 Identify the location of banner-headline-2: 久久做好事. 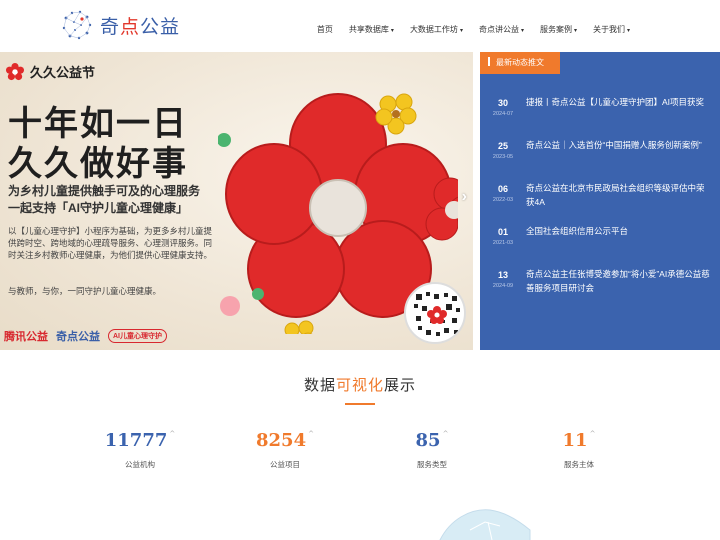
(98, 164).